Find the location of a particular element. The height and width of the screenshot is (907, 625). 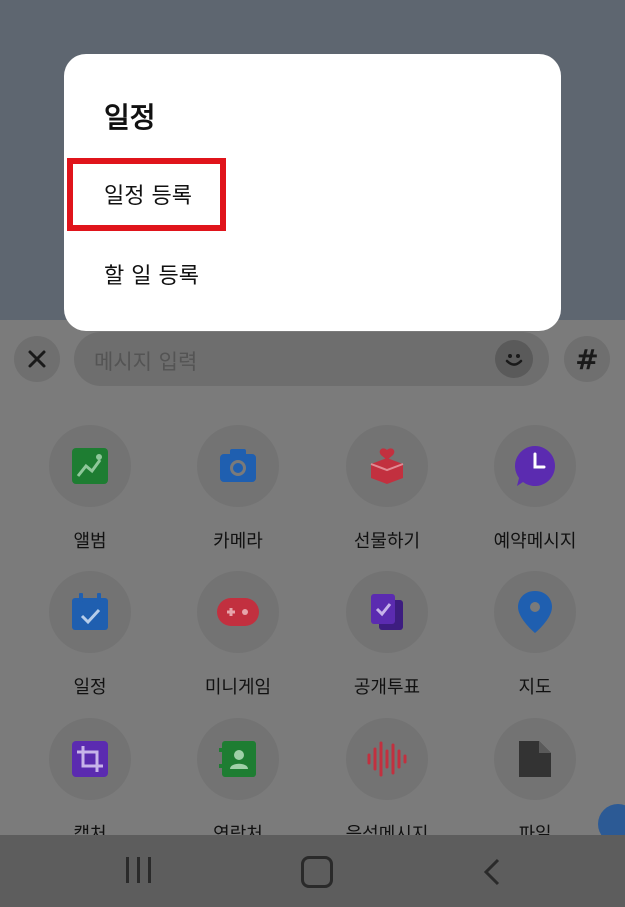

grid-item-scheduled-message: 예약메시지 is located at coordinates (535, 489).